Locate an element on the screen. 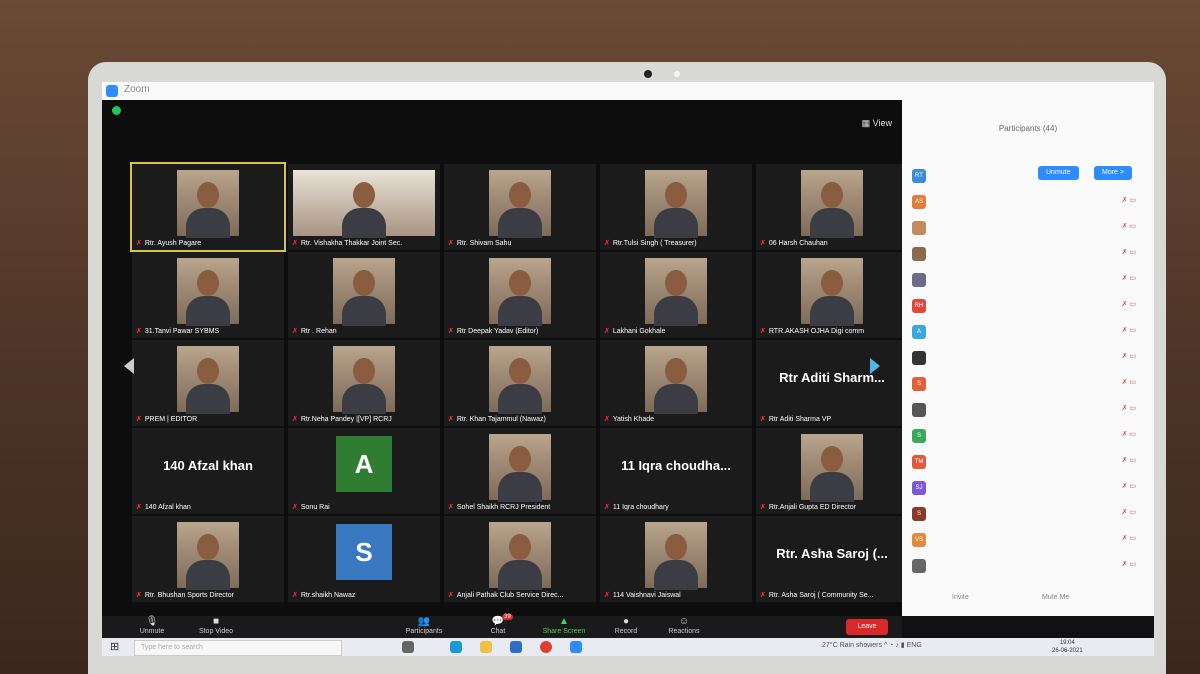 Image resolution: width=1200 pixels, height=674 pixels. participant-tile: ✗ Rtr.Neha Pandey |[VP] RCRJ is located at coordinates (364, 383).